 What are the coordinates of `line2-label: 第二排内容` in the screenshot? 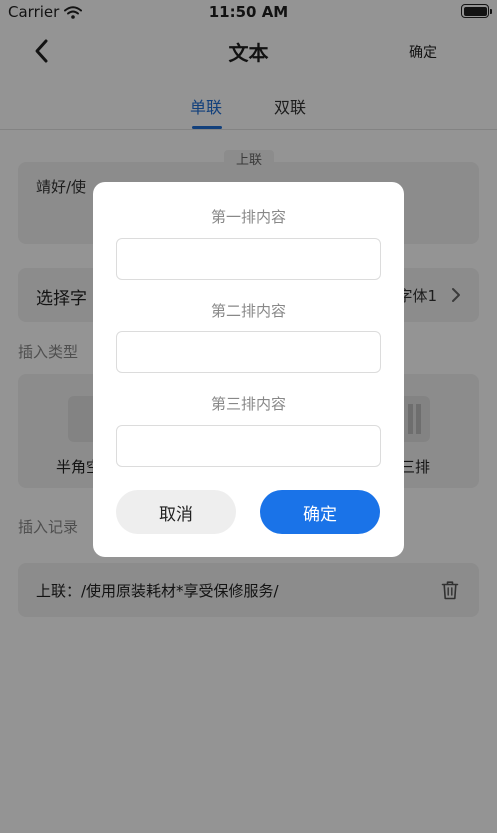 It's located at (248, 311).